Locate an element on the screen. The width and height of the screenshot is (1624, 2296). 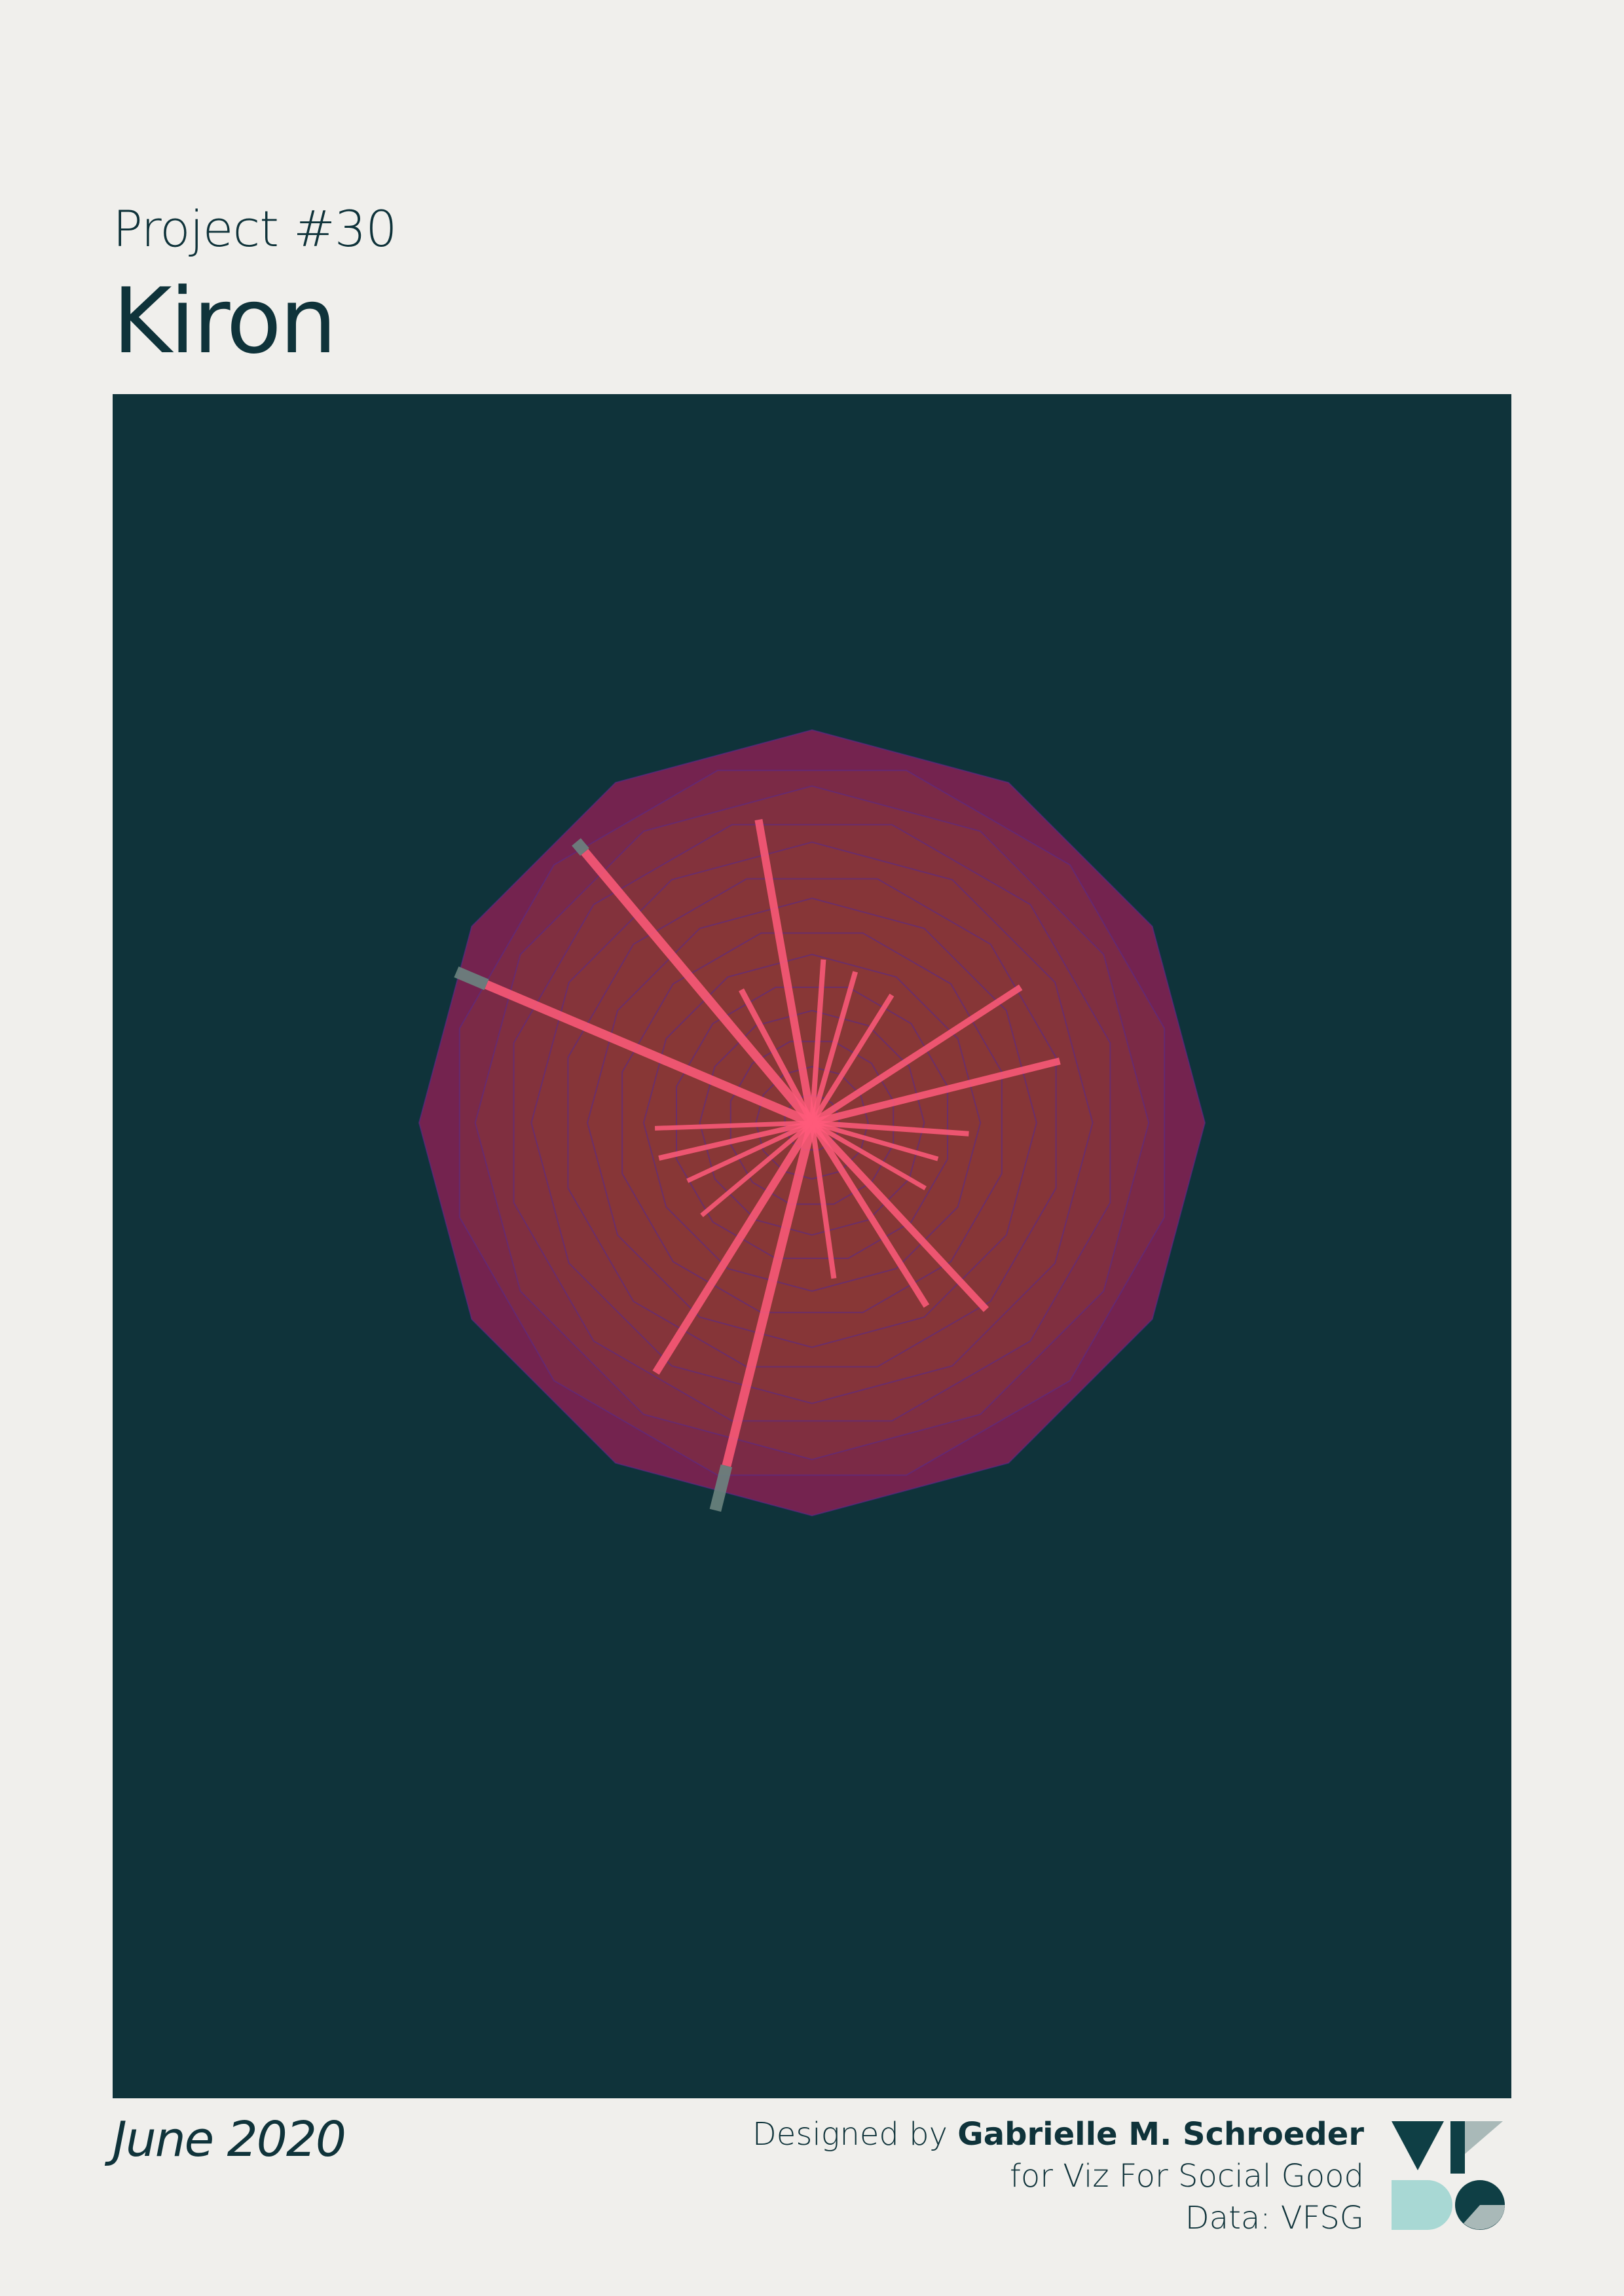
data-source-line: Data: VFSG is located at coordinates (1274, 2218).